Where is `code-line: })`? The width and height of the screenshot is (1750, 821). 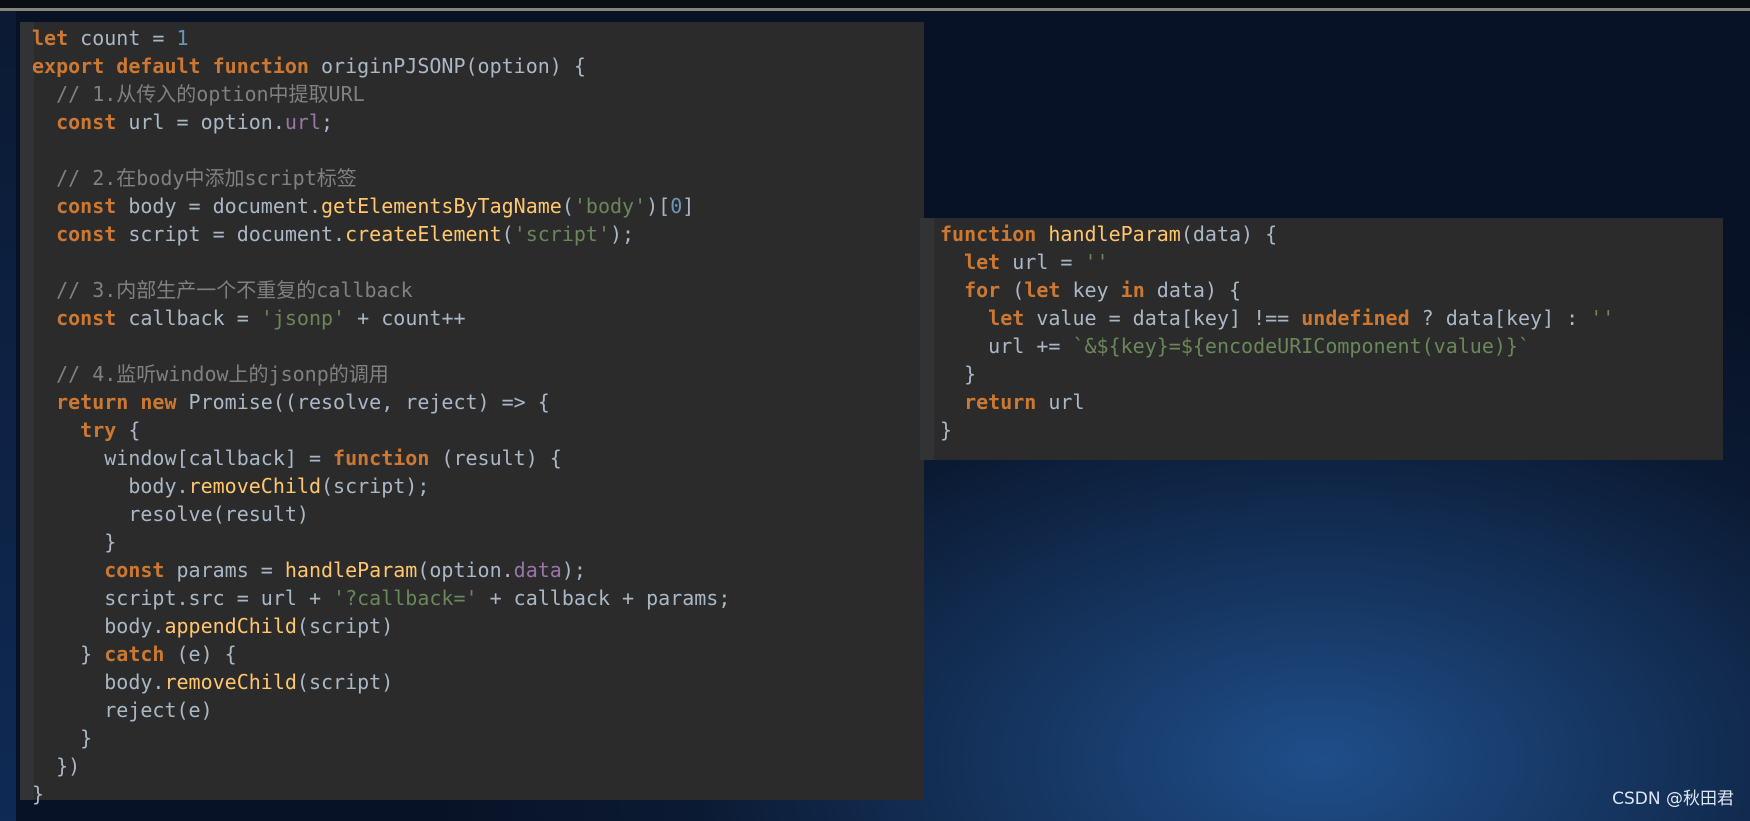
code-line: }) is located at coordinates (381, 766).